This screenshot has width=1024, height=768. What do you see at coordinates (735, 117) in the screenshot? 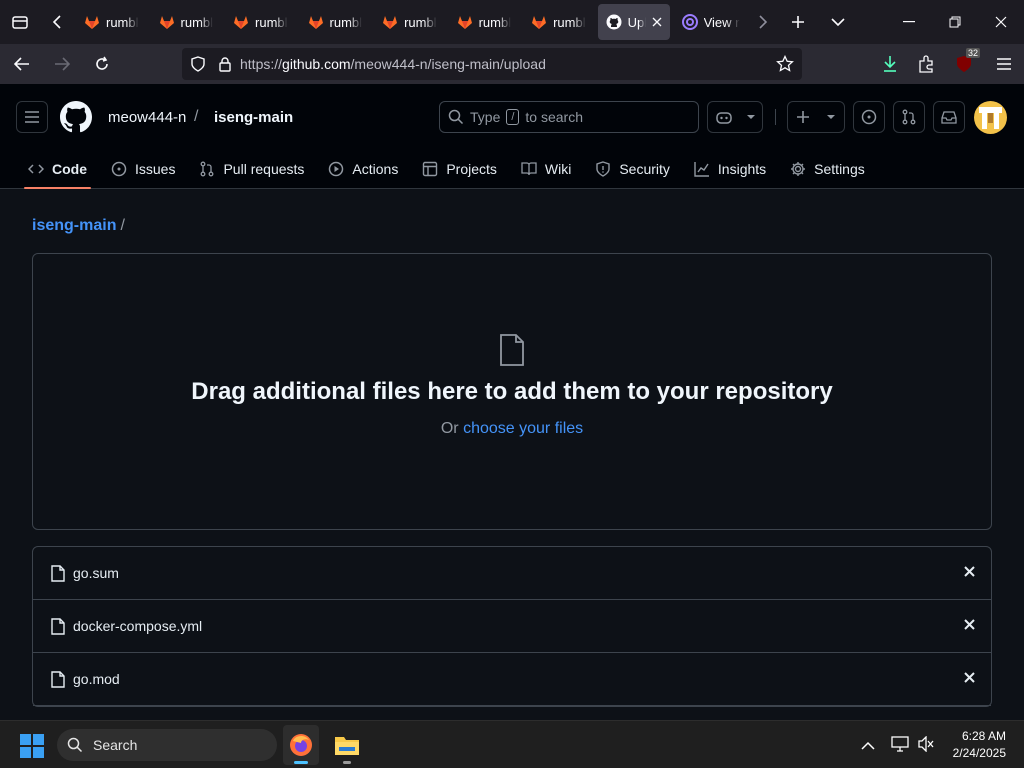
I see `copilot-button` at bounding box center [735, 117].